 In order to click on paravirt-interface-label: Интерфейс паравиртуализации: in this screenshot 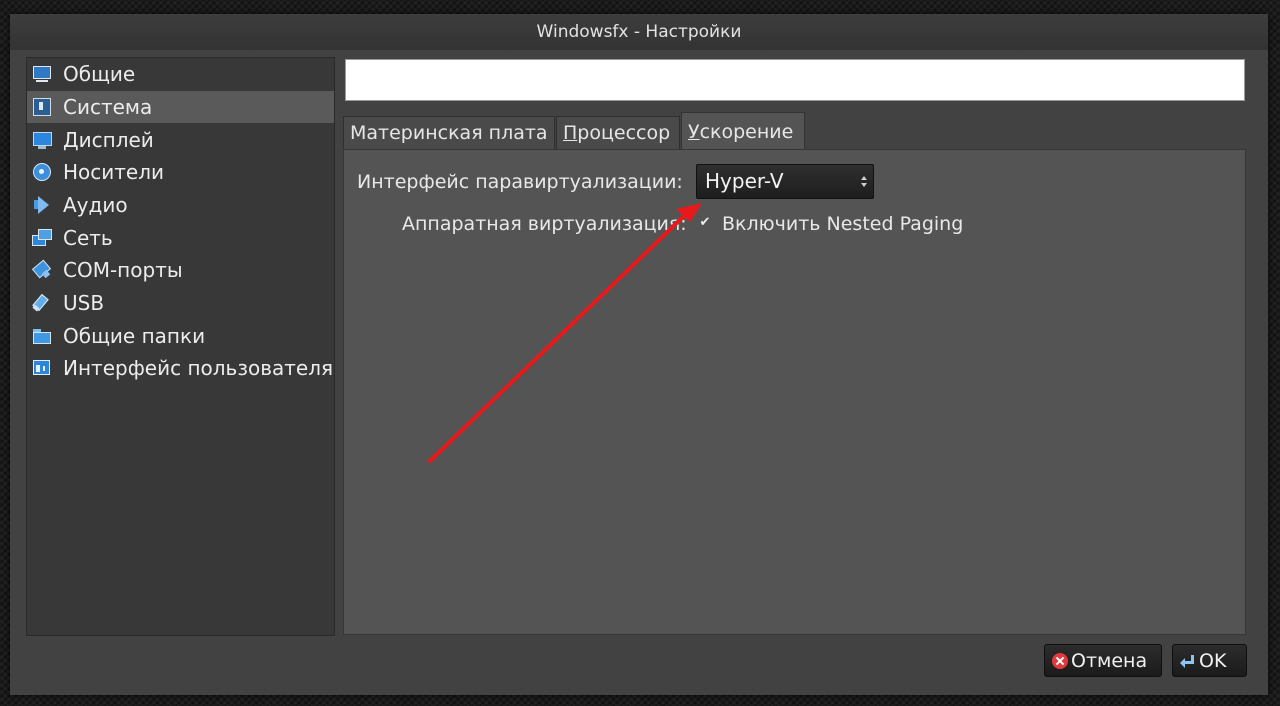, I will do `click(520, 182)`.